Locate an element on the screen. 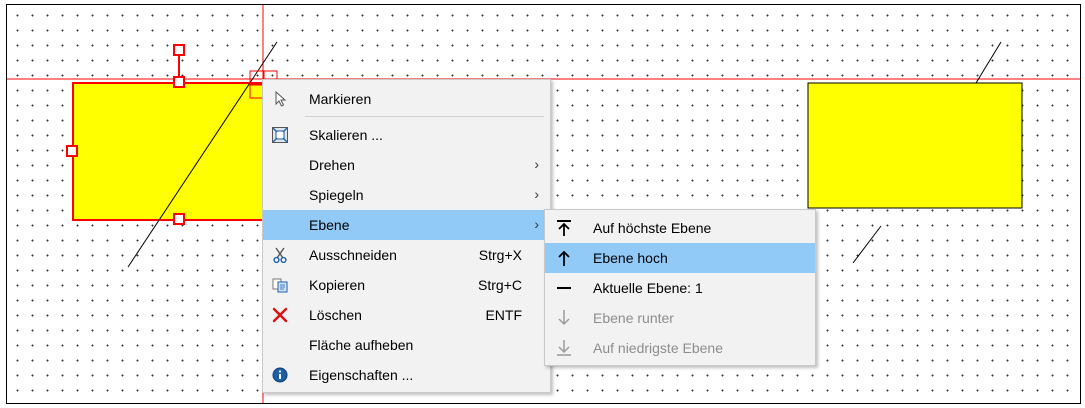 This screenshot has width=1085, height=408. menu-item-label: Ebene hoch is located at coordinates (630, 258).